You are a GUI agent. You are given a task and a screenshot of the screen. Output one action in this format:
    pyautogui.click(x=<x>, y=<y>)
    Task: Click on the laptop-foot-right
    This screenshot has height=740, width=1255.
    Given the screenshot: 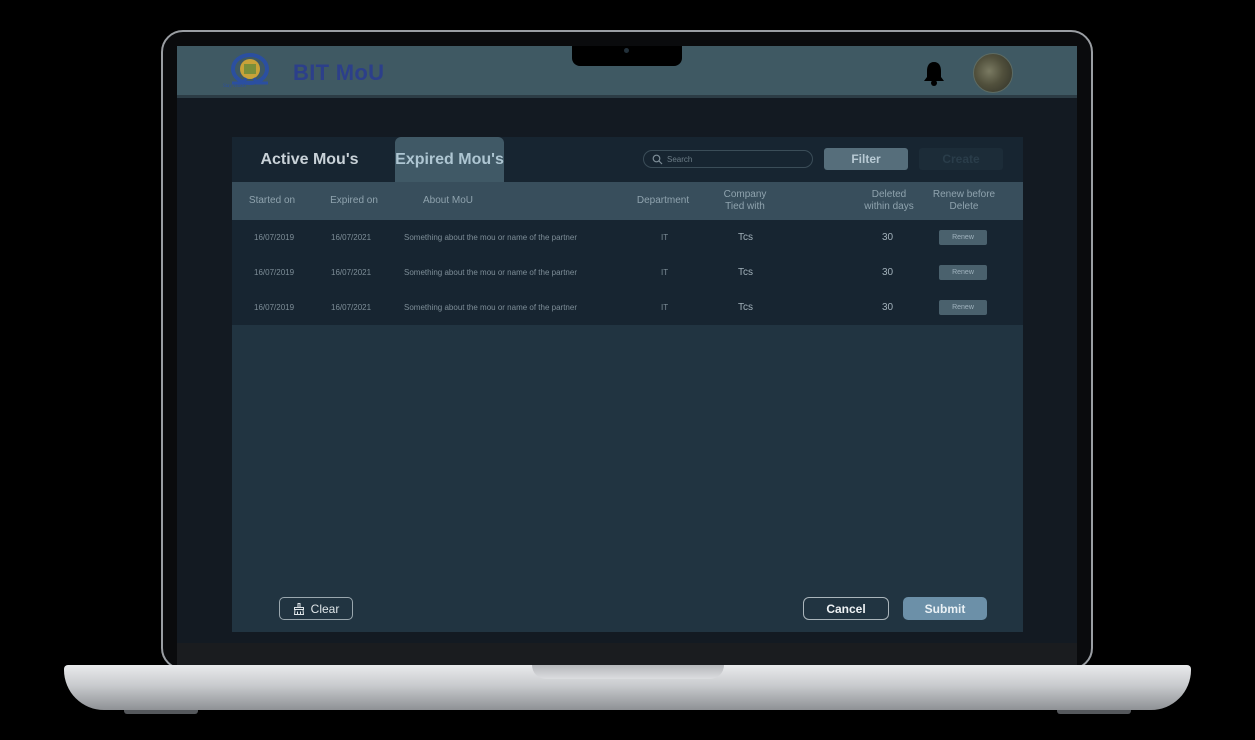 What is the action you would take?
    pyautogui.click(x=1094, y=712)
    